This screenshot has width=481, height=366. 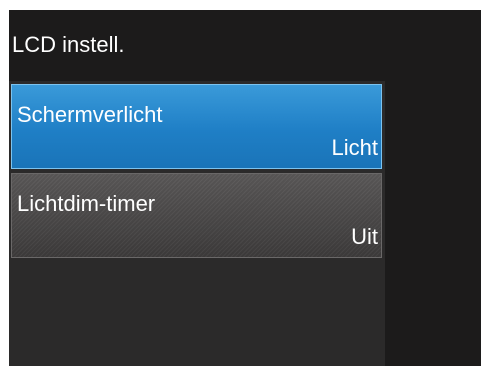 What do you see at coordinates (90, 114) in the screenshot?
I see `menu-item-label: Schermverlicht` at bounding box center [90, 114].